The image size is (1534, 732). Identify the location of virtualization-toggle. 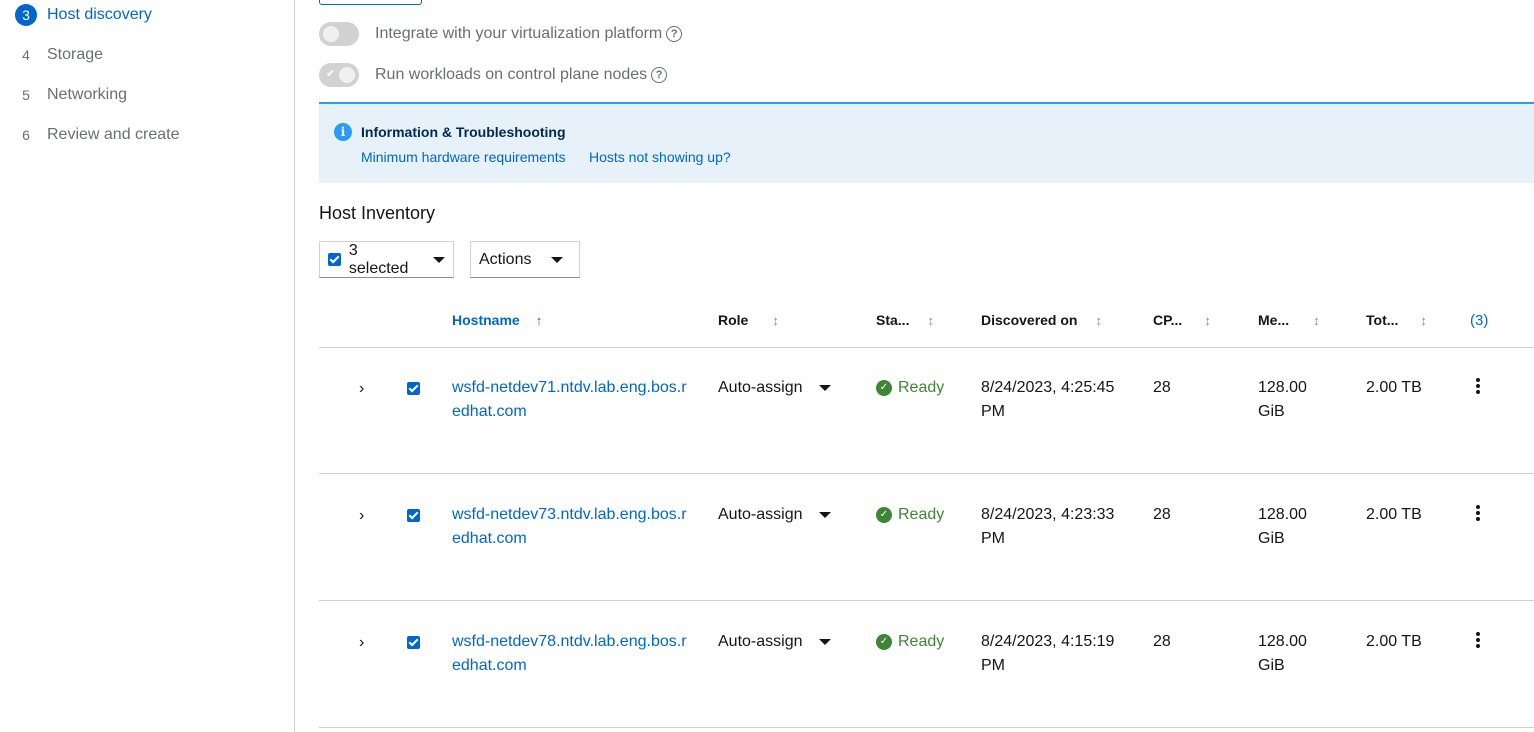
(339, 34).